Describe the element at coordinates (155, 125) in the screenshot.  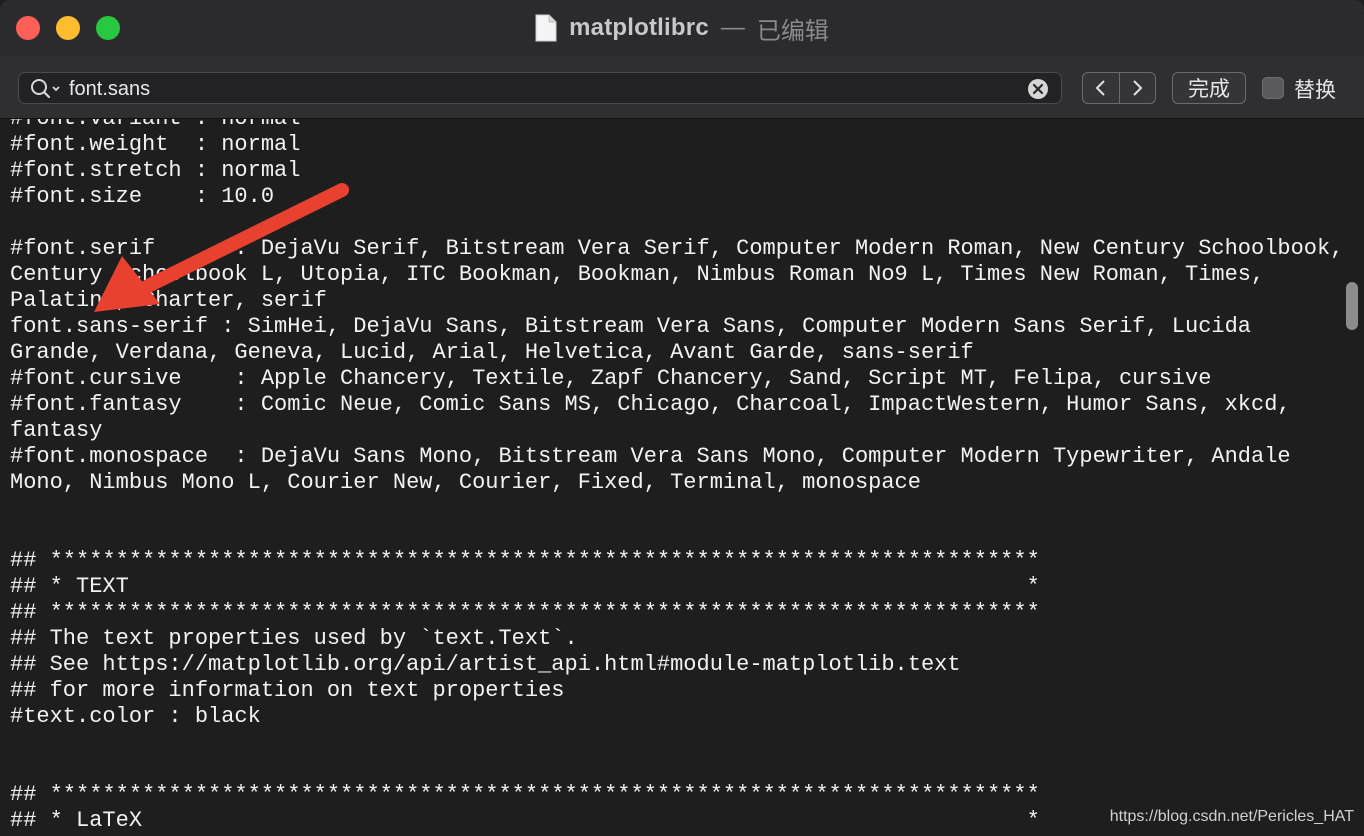
I see `code-line: #font.variant : normal` at that location.